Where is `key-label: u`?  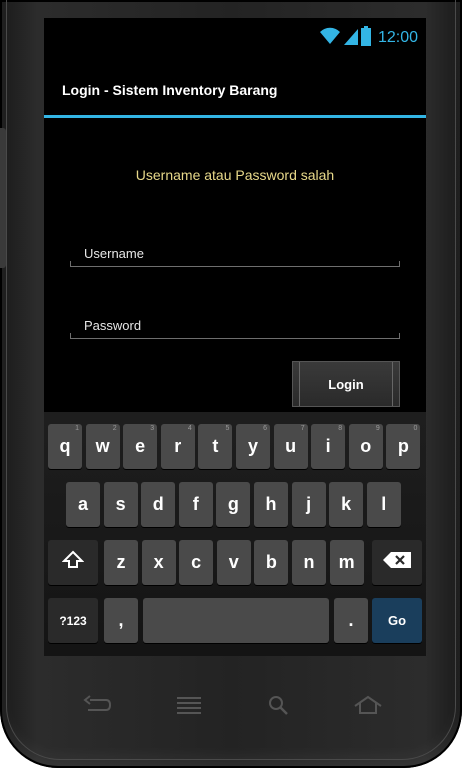
key-label: u is located at coordinates (291, 446).